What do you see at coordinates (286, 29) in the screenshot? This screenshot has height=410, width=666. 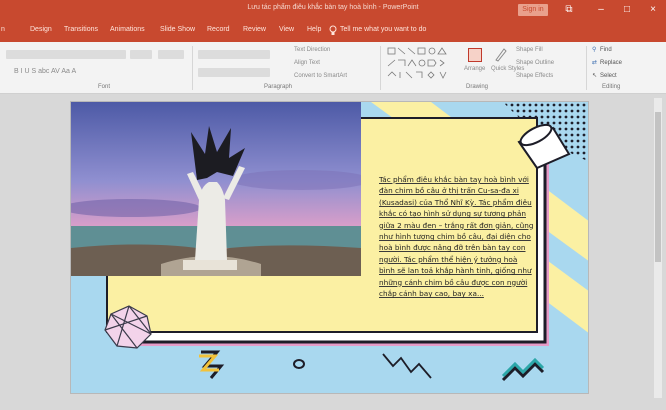 I see `tab-view: View` at bounding box center [286, 29].